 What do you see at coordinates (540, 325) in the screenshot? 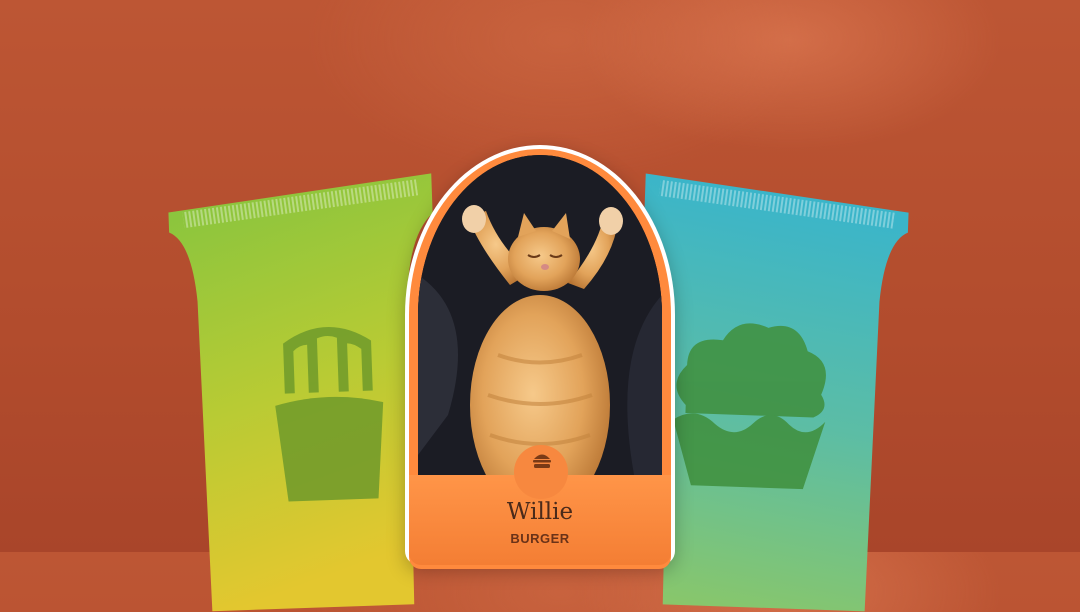
I see `pet-photo` at bounding box center [540, 325].